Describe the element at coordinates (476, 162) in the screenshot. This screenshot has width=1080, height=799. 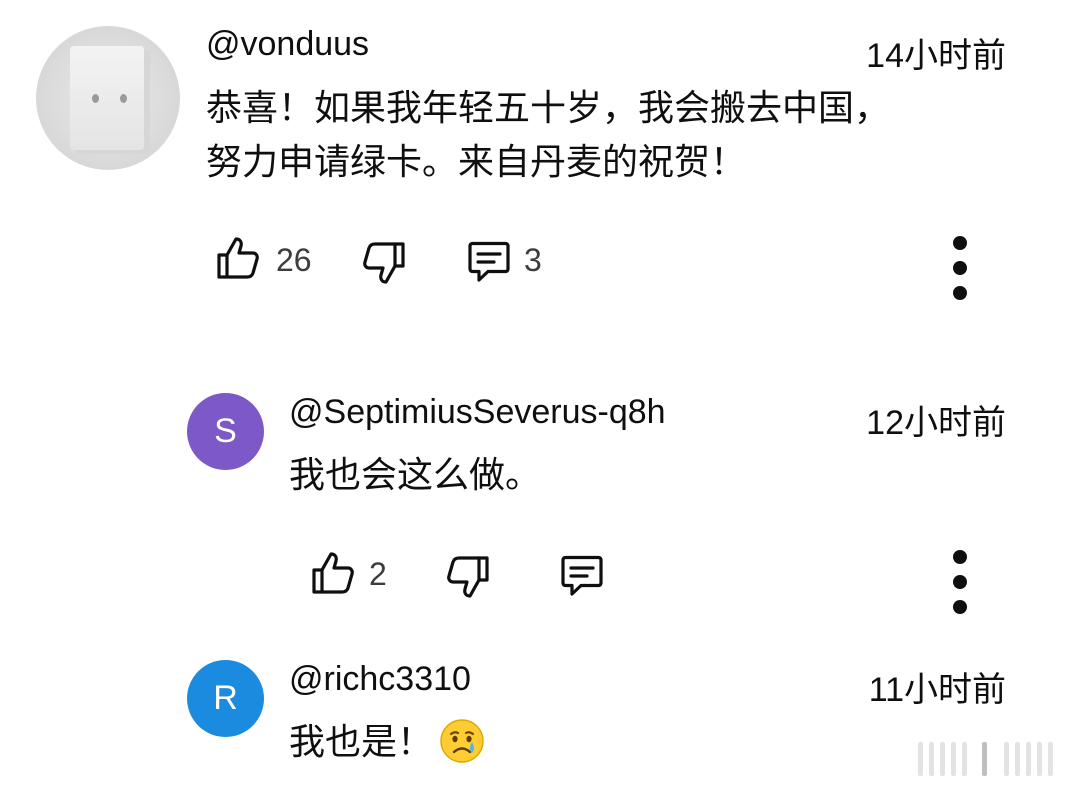
I see `comment-text-line: 努力申请绿卡。来自丹麦的祝贺！` at that location.